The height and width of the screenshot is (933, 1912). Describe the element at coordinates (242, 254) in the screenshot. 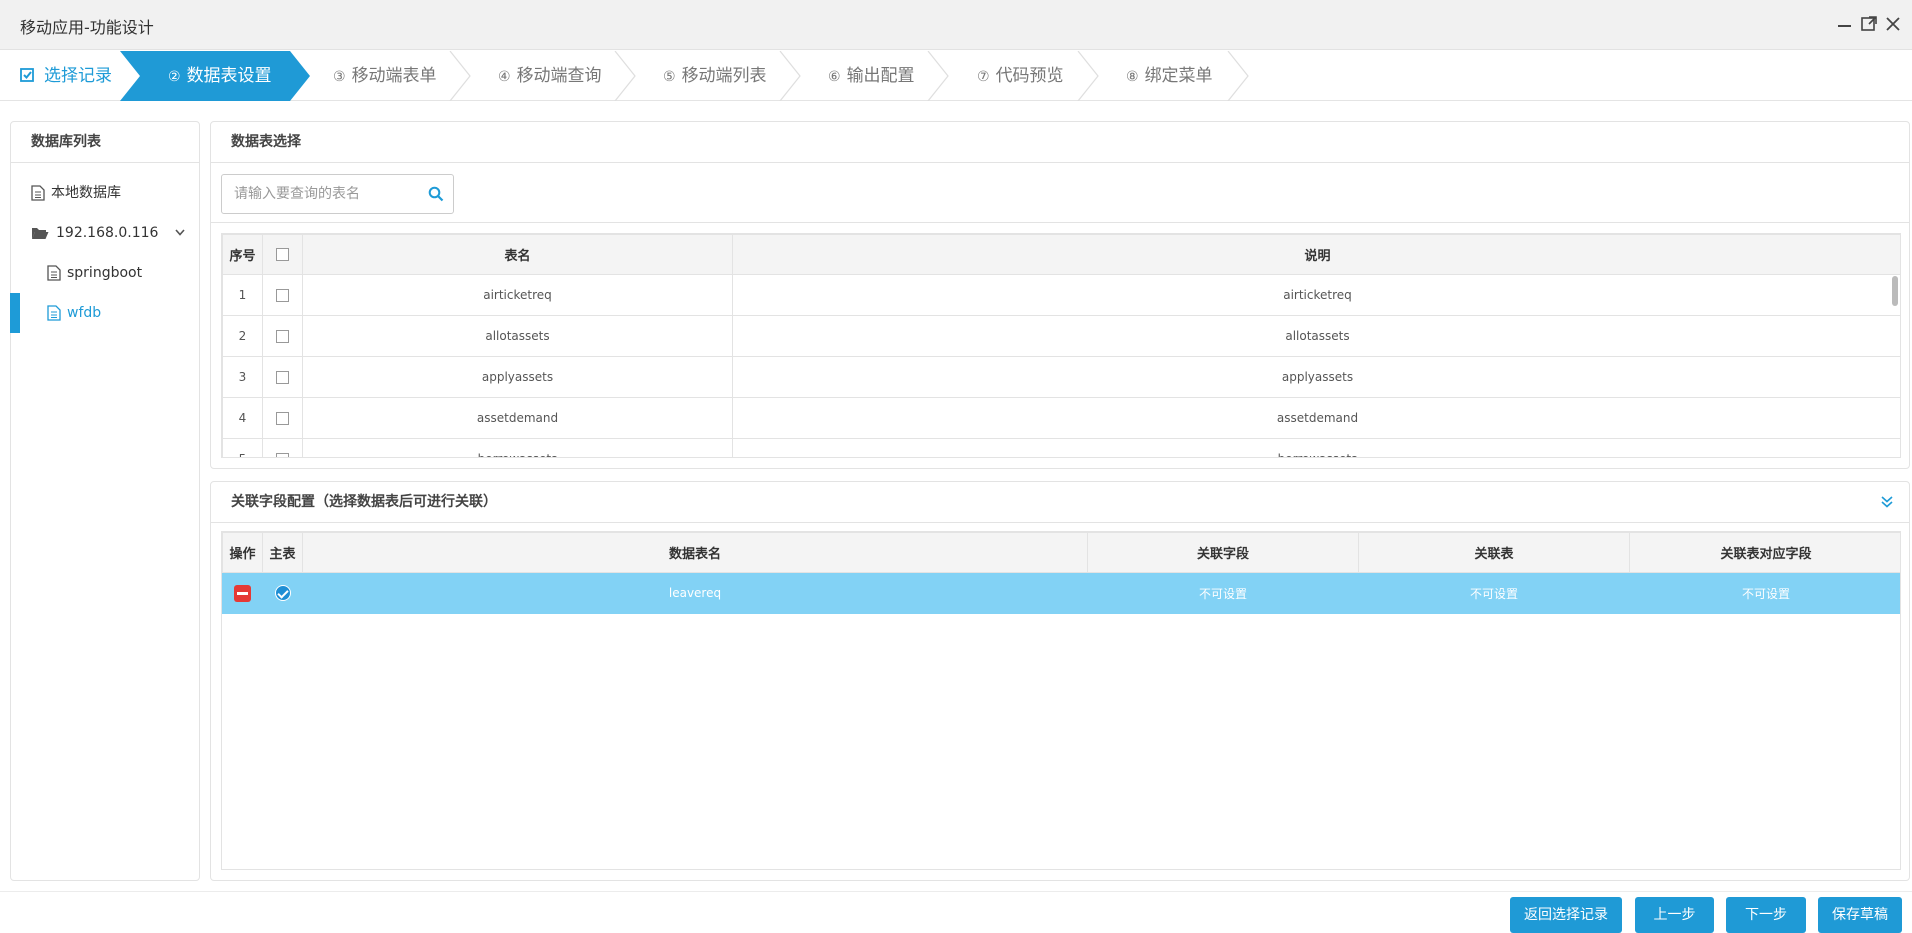

I see `column-header-index: 序号` at that location.